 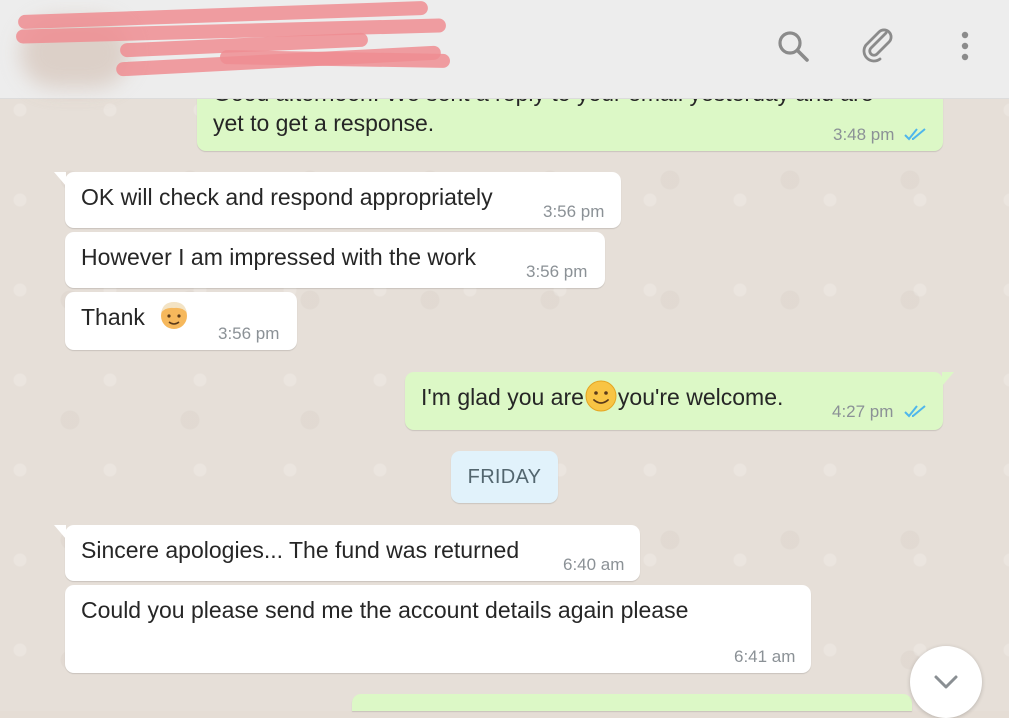 I want to click on scroll-down-button, so click(x=946, y=682).